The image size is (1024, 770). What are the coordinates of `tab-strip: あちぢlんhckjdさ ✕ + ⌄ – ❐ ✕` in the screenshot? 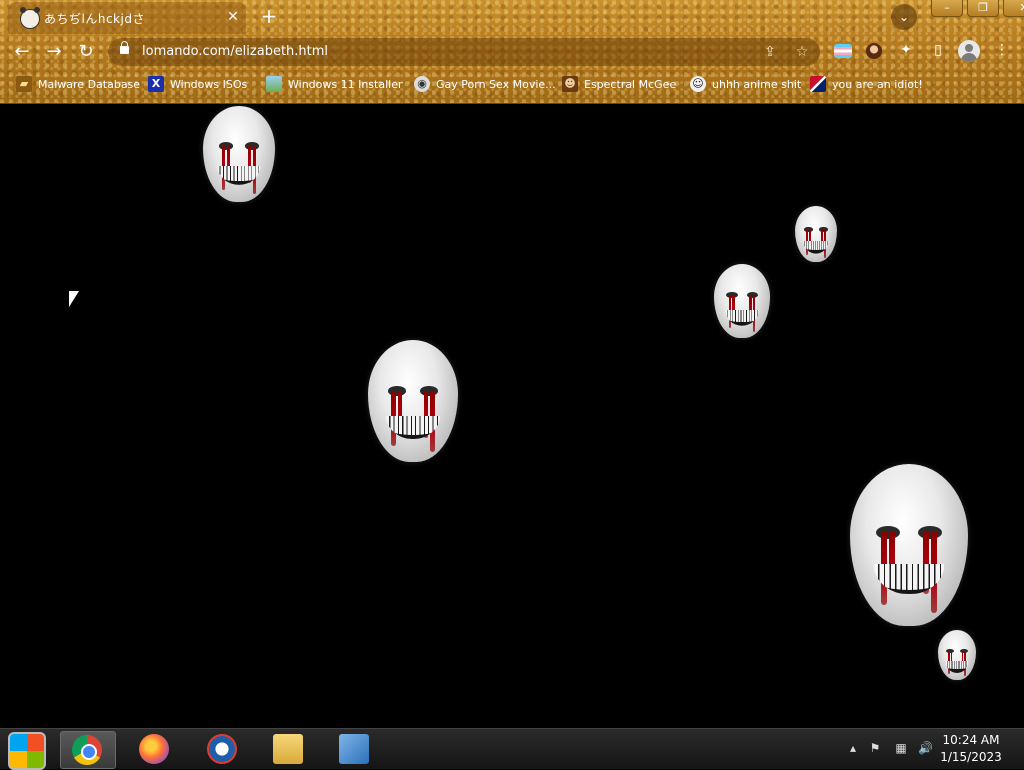 It's located at (512, 17).